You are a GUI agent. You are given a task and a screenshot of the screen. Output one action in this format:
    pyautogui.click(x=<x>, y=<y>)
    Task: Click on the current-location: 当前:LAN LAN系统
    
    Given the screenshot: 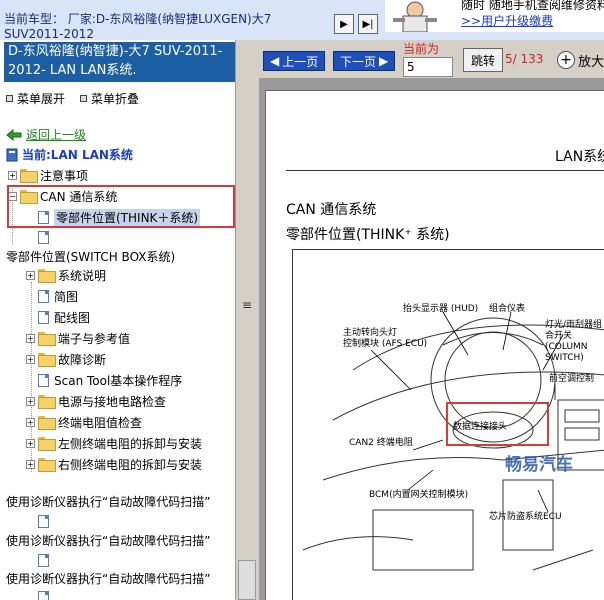 What is the action you would take?
    pyautogui.click(x=69, y=154)
    